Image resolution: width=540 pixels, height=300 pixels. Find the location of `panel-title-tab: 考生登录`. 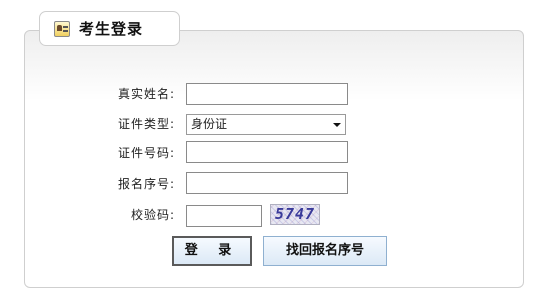

panel-title-tab: 考生登录 is located at coordinates (109, 28).